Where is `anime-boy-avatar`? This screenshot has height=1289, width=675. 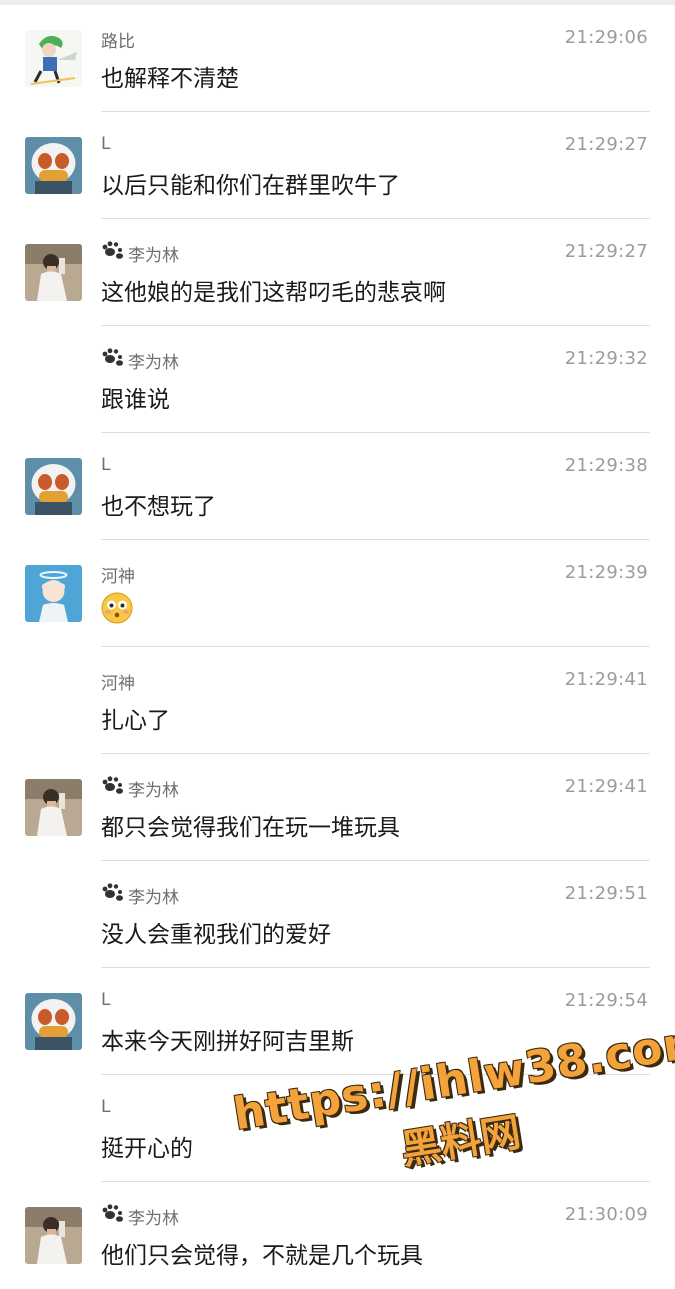
anime-boy-avatar is located at coordinates (53, 593).